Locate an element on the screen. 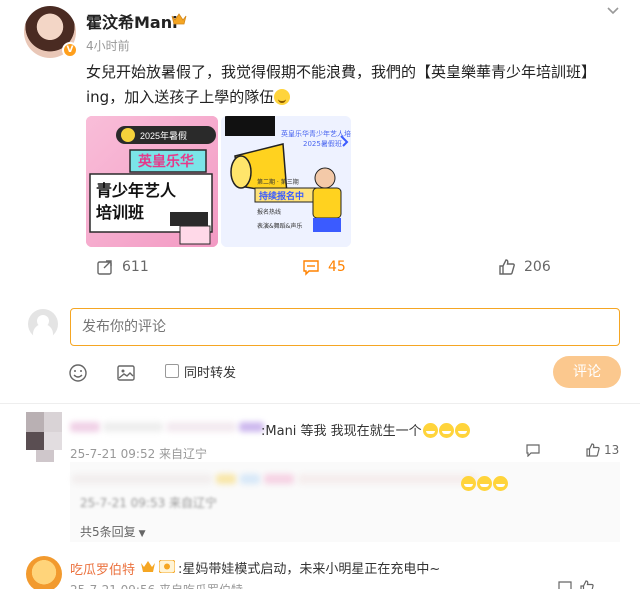 The height and width of the screenshot is (589, 640). comment-2-meta: 25-7-21 09:56 来自吃瓜罗伯特 is located at coordinates (156, 585).